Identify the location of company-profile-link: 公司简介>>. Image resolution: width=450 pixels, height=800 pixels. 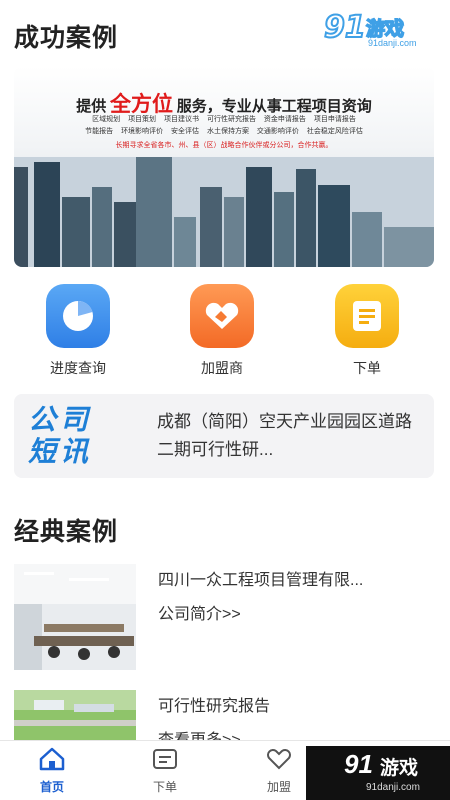
(199, 612).